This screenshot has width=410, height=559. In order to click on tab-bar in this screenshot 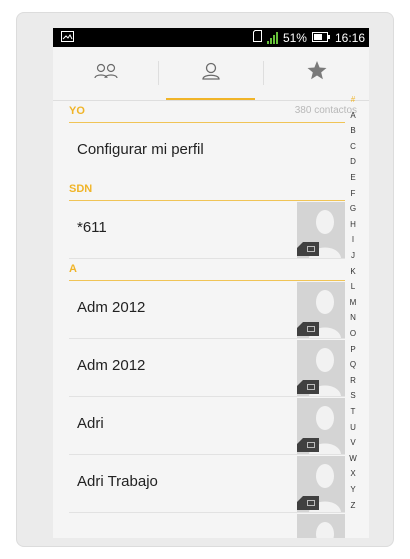, I will do `click(211, 74)`.